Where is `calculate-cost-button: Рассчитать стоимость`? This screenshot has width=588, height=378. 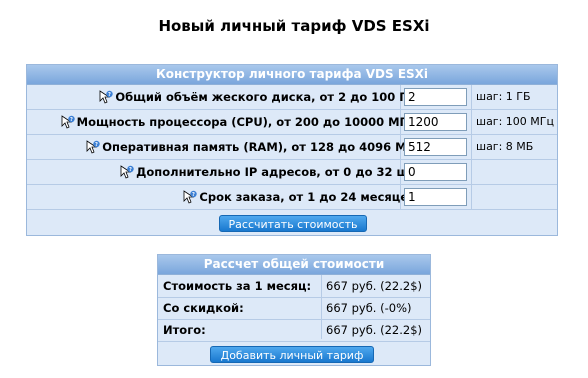 calculate-cost-button: Рассчитать стоимость is located at coordinates (293, 223).